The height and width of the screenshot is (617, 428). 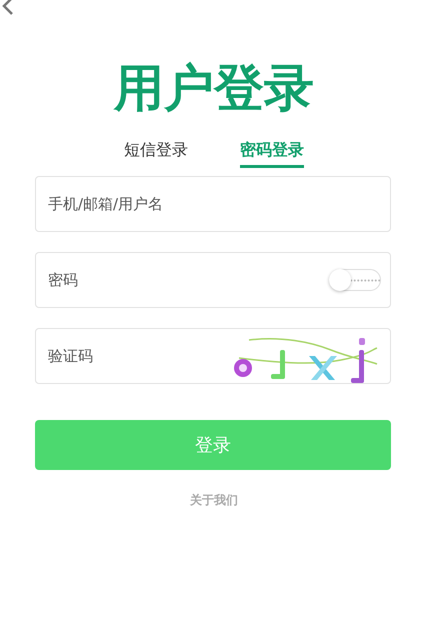 I want to click on username-field: 手机/邮箱/用户名, so click(x=213, y=204).